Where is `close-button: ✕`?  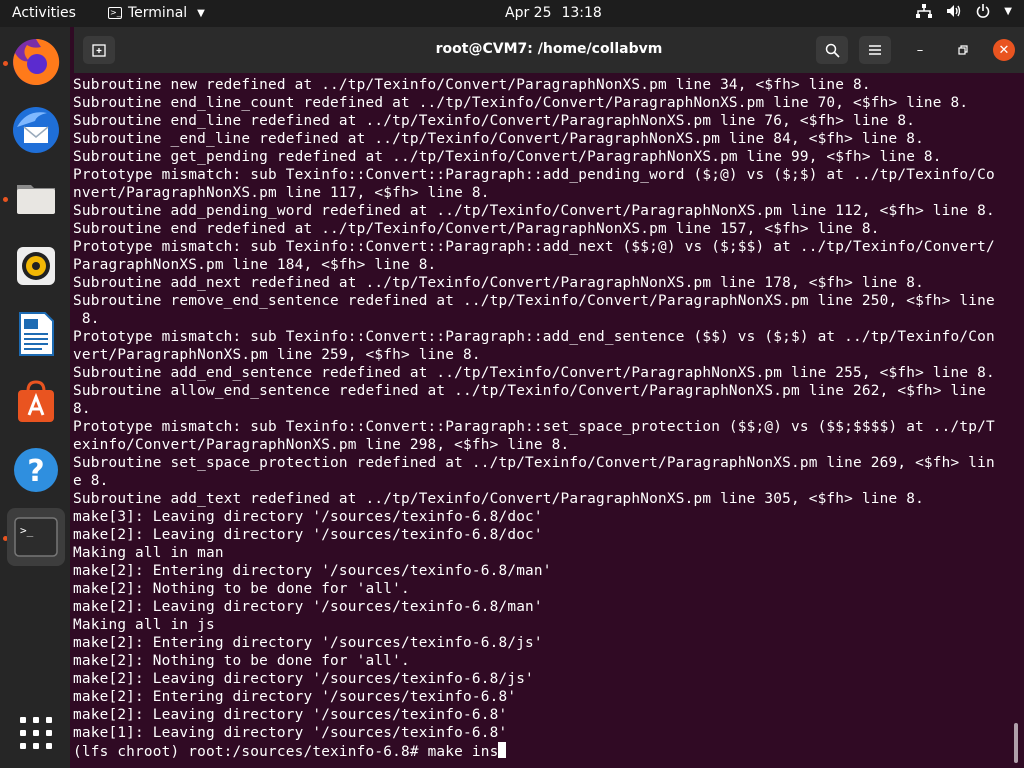 close-button: ✕ is located at coordinates (1004, 50).